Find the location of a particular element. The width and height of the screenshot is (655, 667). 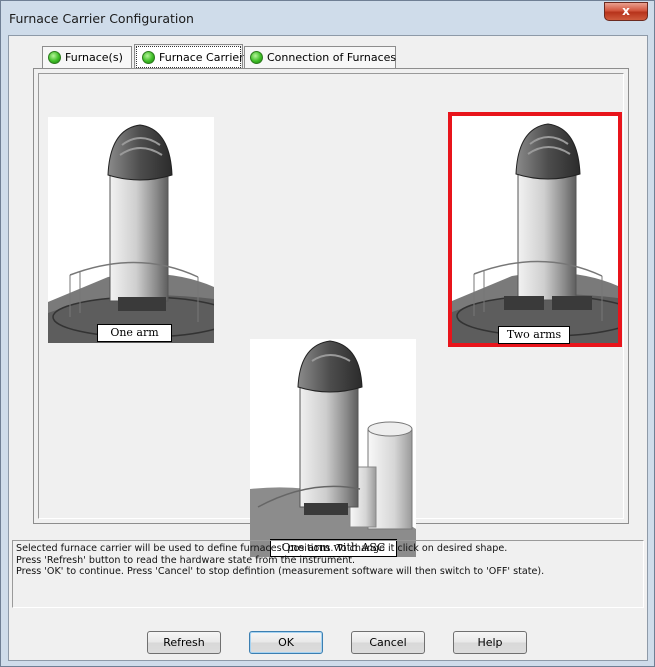

help-button: Help is located at coordinates (490, 642).